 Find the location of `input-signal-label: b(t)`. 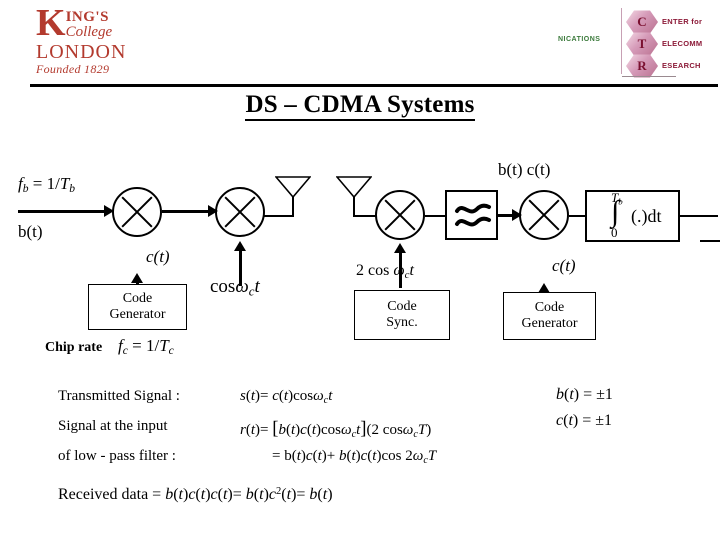

input-signal-label: b(t) is located at coordinates (30, 231).